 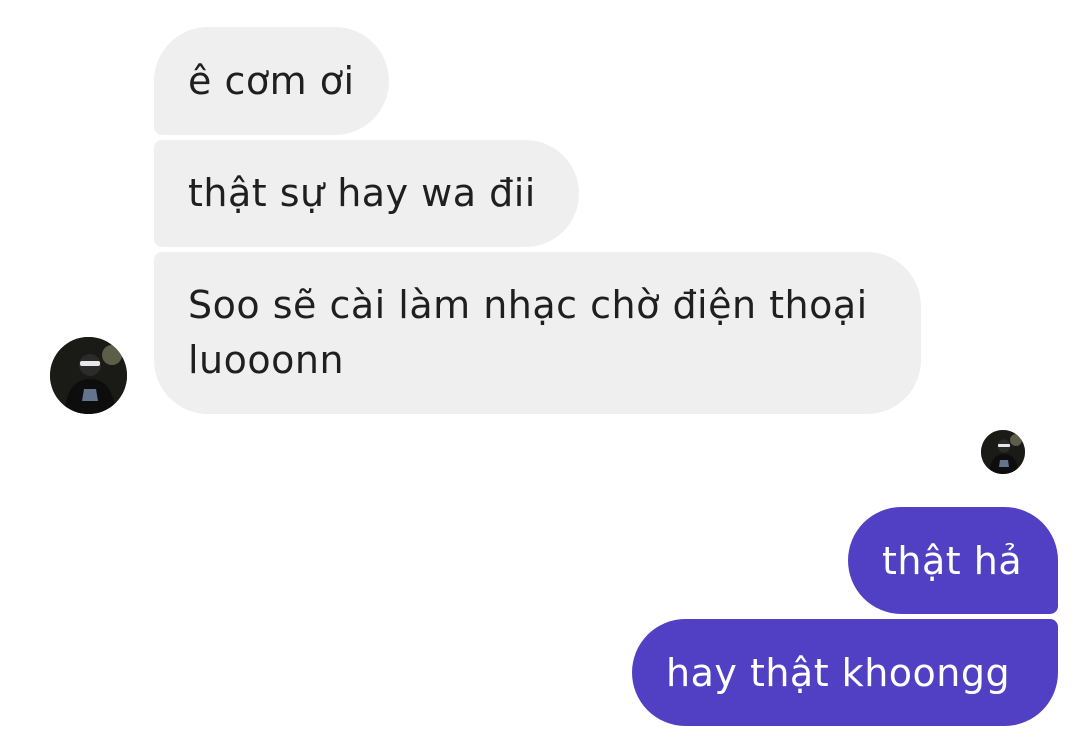 What do you see at coordinates (271, 81) in the screenshot?
I see `incoming-message: ê cơm ơi` at bounding box center [271, 81].